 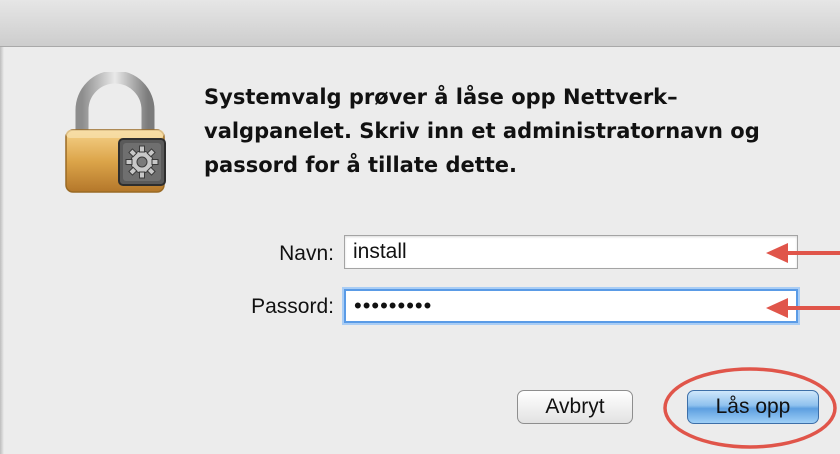 What do you see at coordinates (292, 306) in the screenshot?
I see `password-label: Passord:` at bounding box center [292, 306].